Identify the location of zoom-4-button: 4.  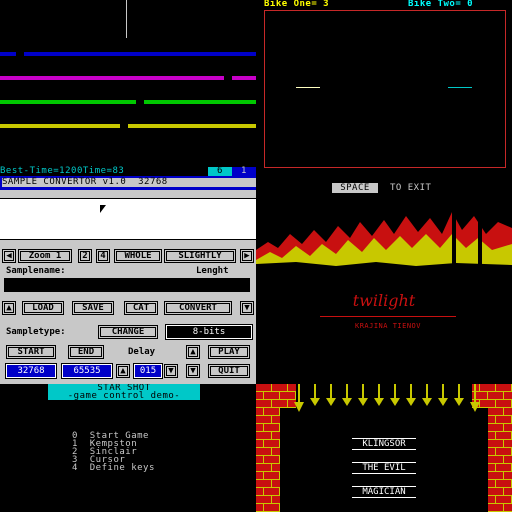
(103, 256).